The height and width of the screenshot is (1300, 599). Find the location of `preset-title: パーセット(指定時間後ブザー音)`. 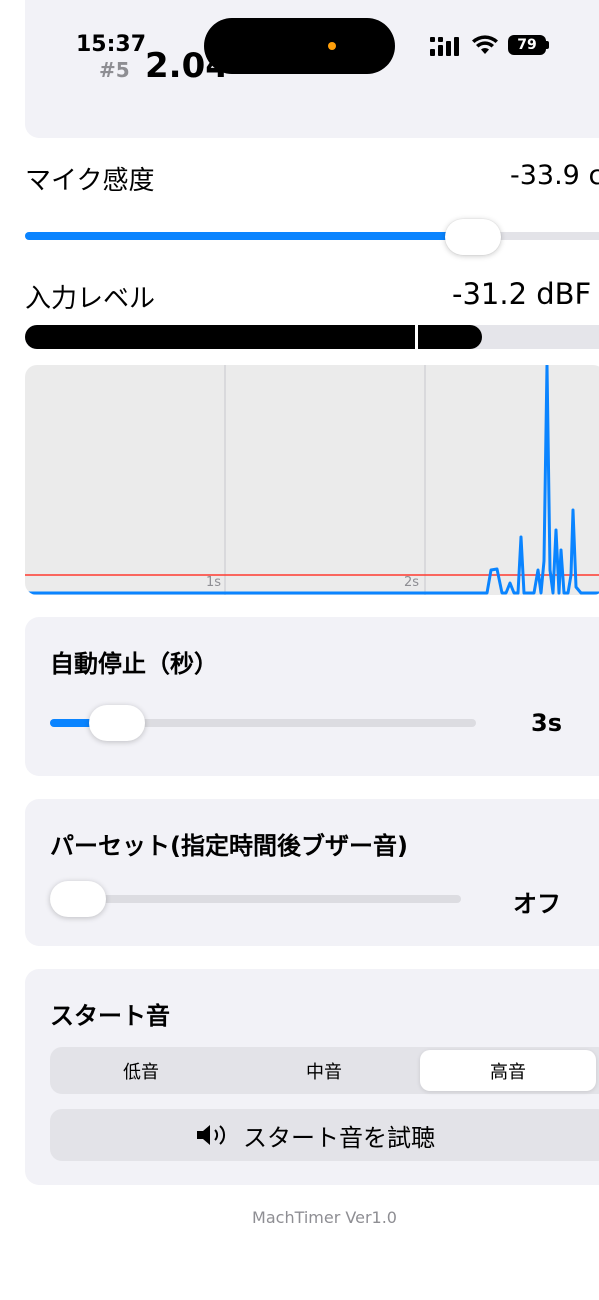

preset-title: パーセット(指定時間後ブザー音) is located at coordinates (229, 846).